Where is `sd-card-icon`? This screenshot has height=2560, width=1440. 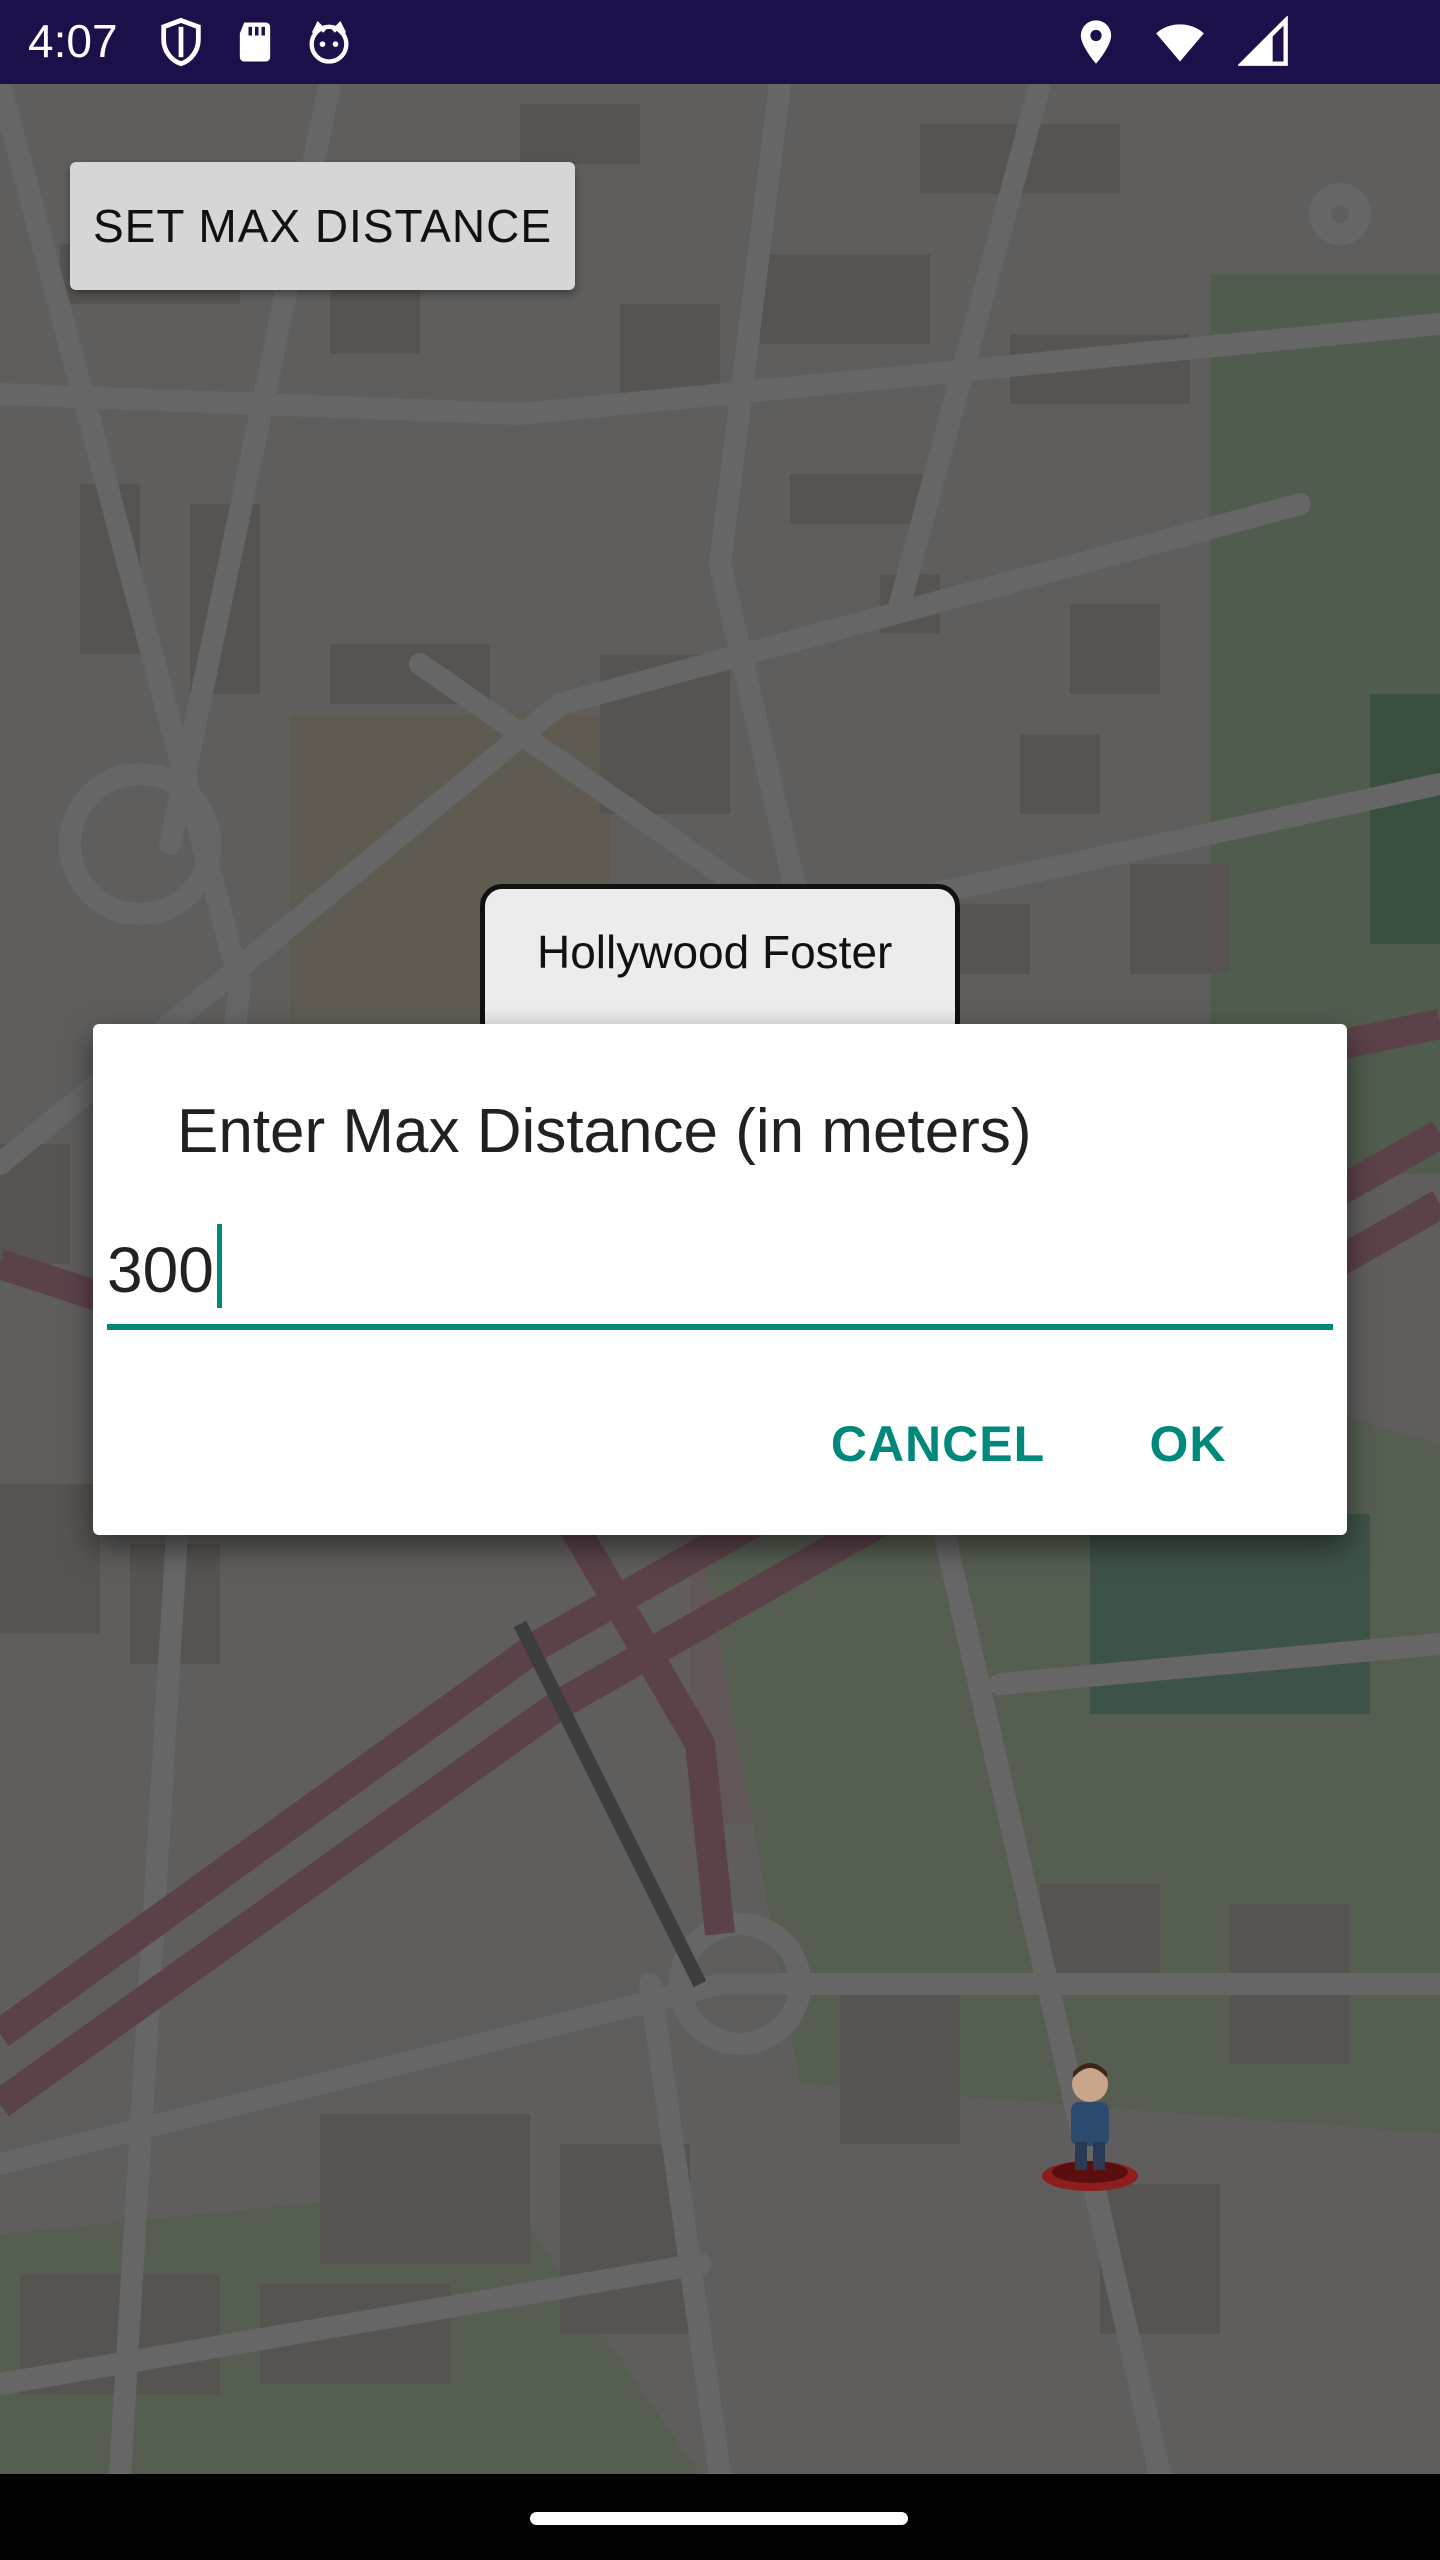 sd-card-icon is located at coordinates (255, 42).